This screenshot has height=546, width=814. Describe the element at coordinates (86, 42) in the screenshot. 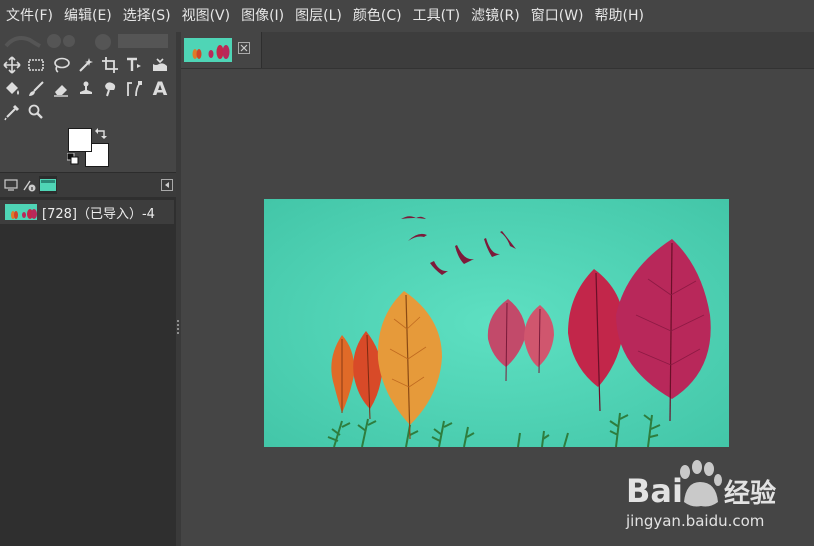

I see `wilber-logo-strip` at that location.